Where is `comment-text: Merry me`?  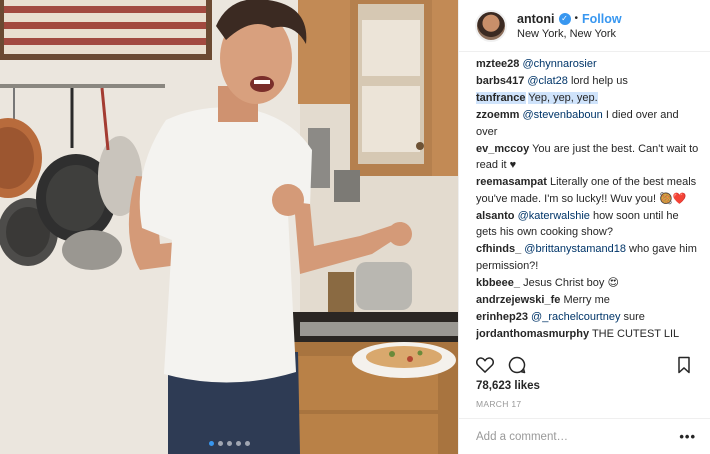
comment-text: Merry me is located at coordinates (586, 299).